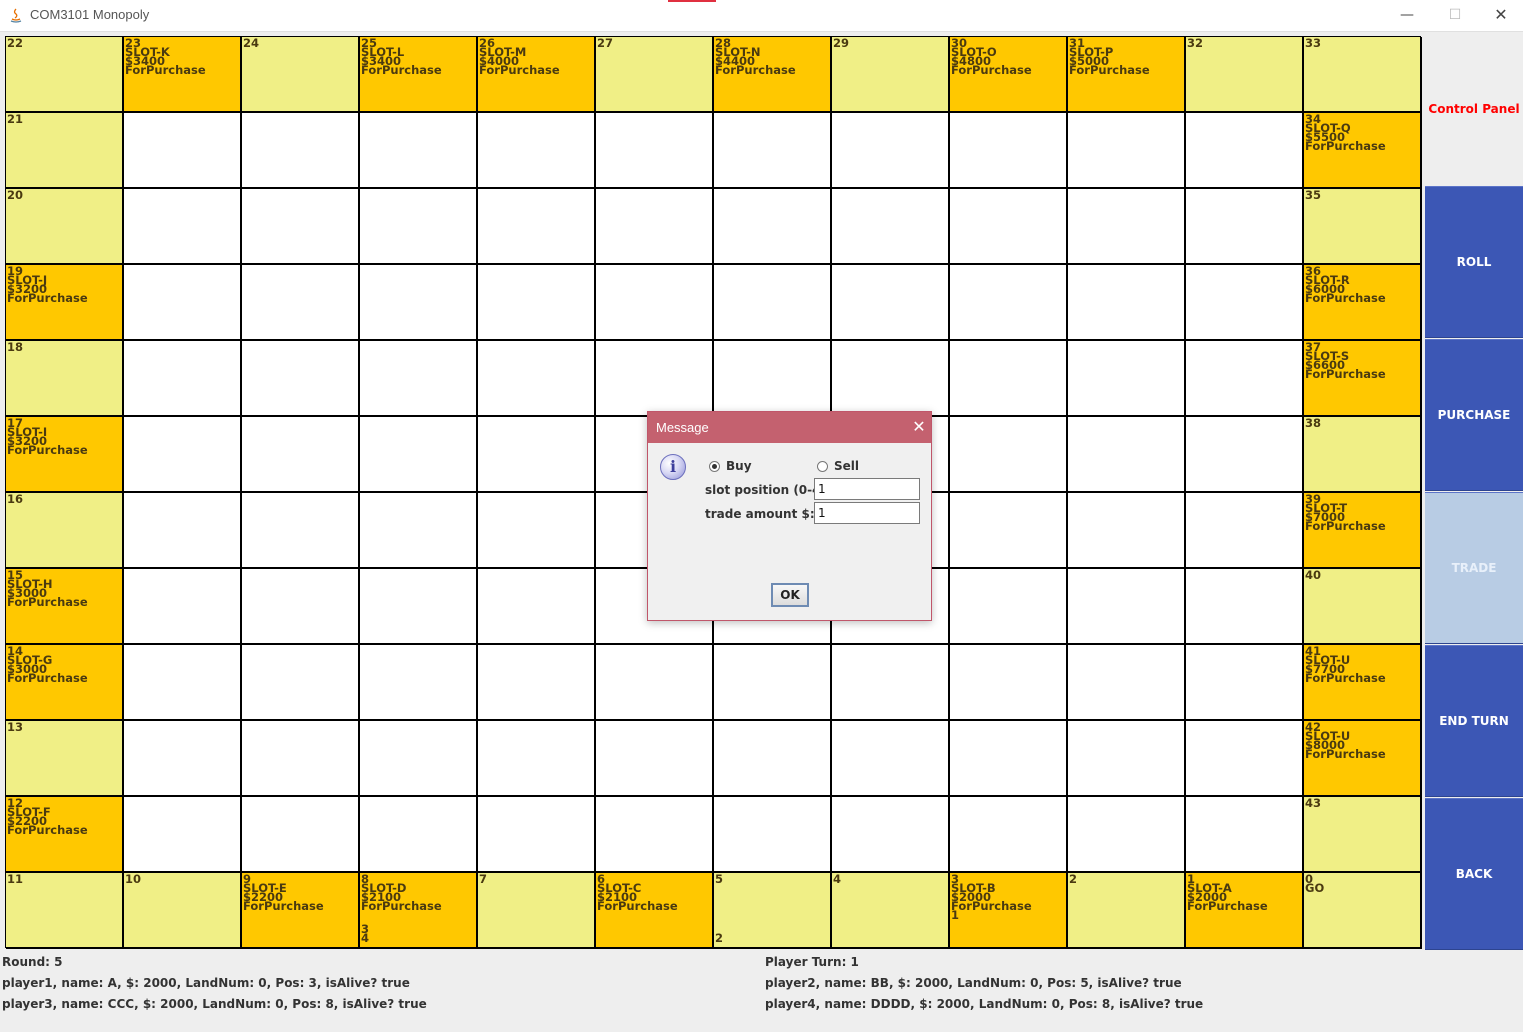 This screenshot has height=1032, width=1523. I want to click on end-turn-button: END TURN, so click(1474, 721).